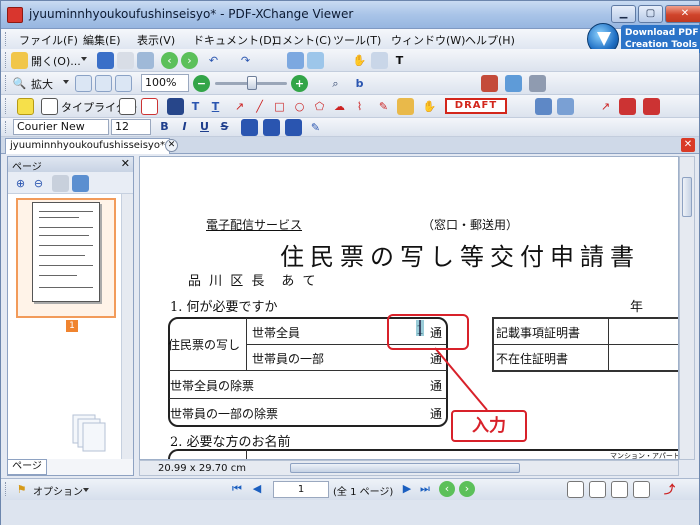 The height and width of the screenshot is (525, 700). What do you see at coordinates (164, 127) in the screenshot?
I see `bold-button: B` at bounding box center [164, 127].